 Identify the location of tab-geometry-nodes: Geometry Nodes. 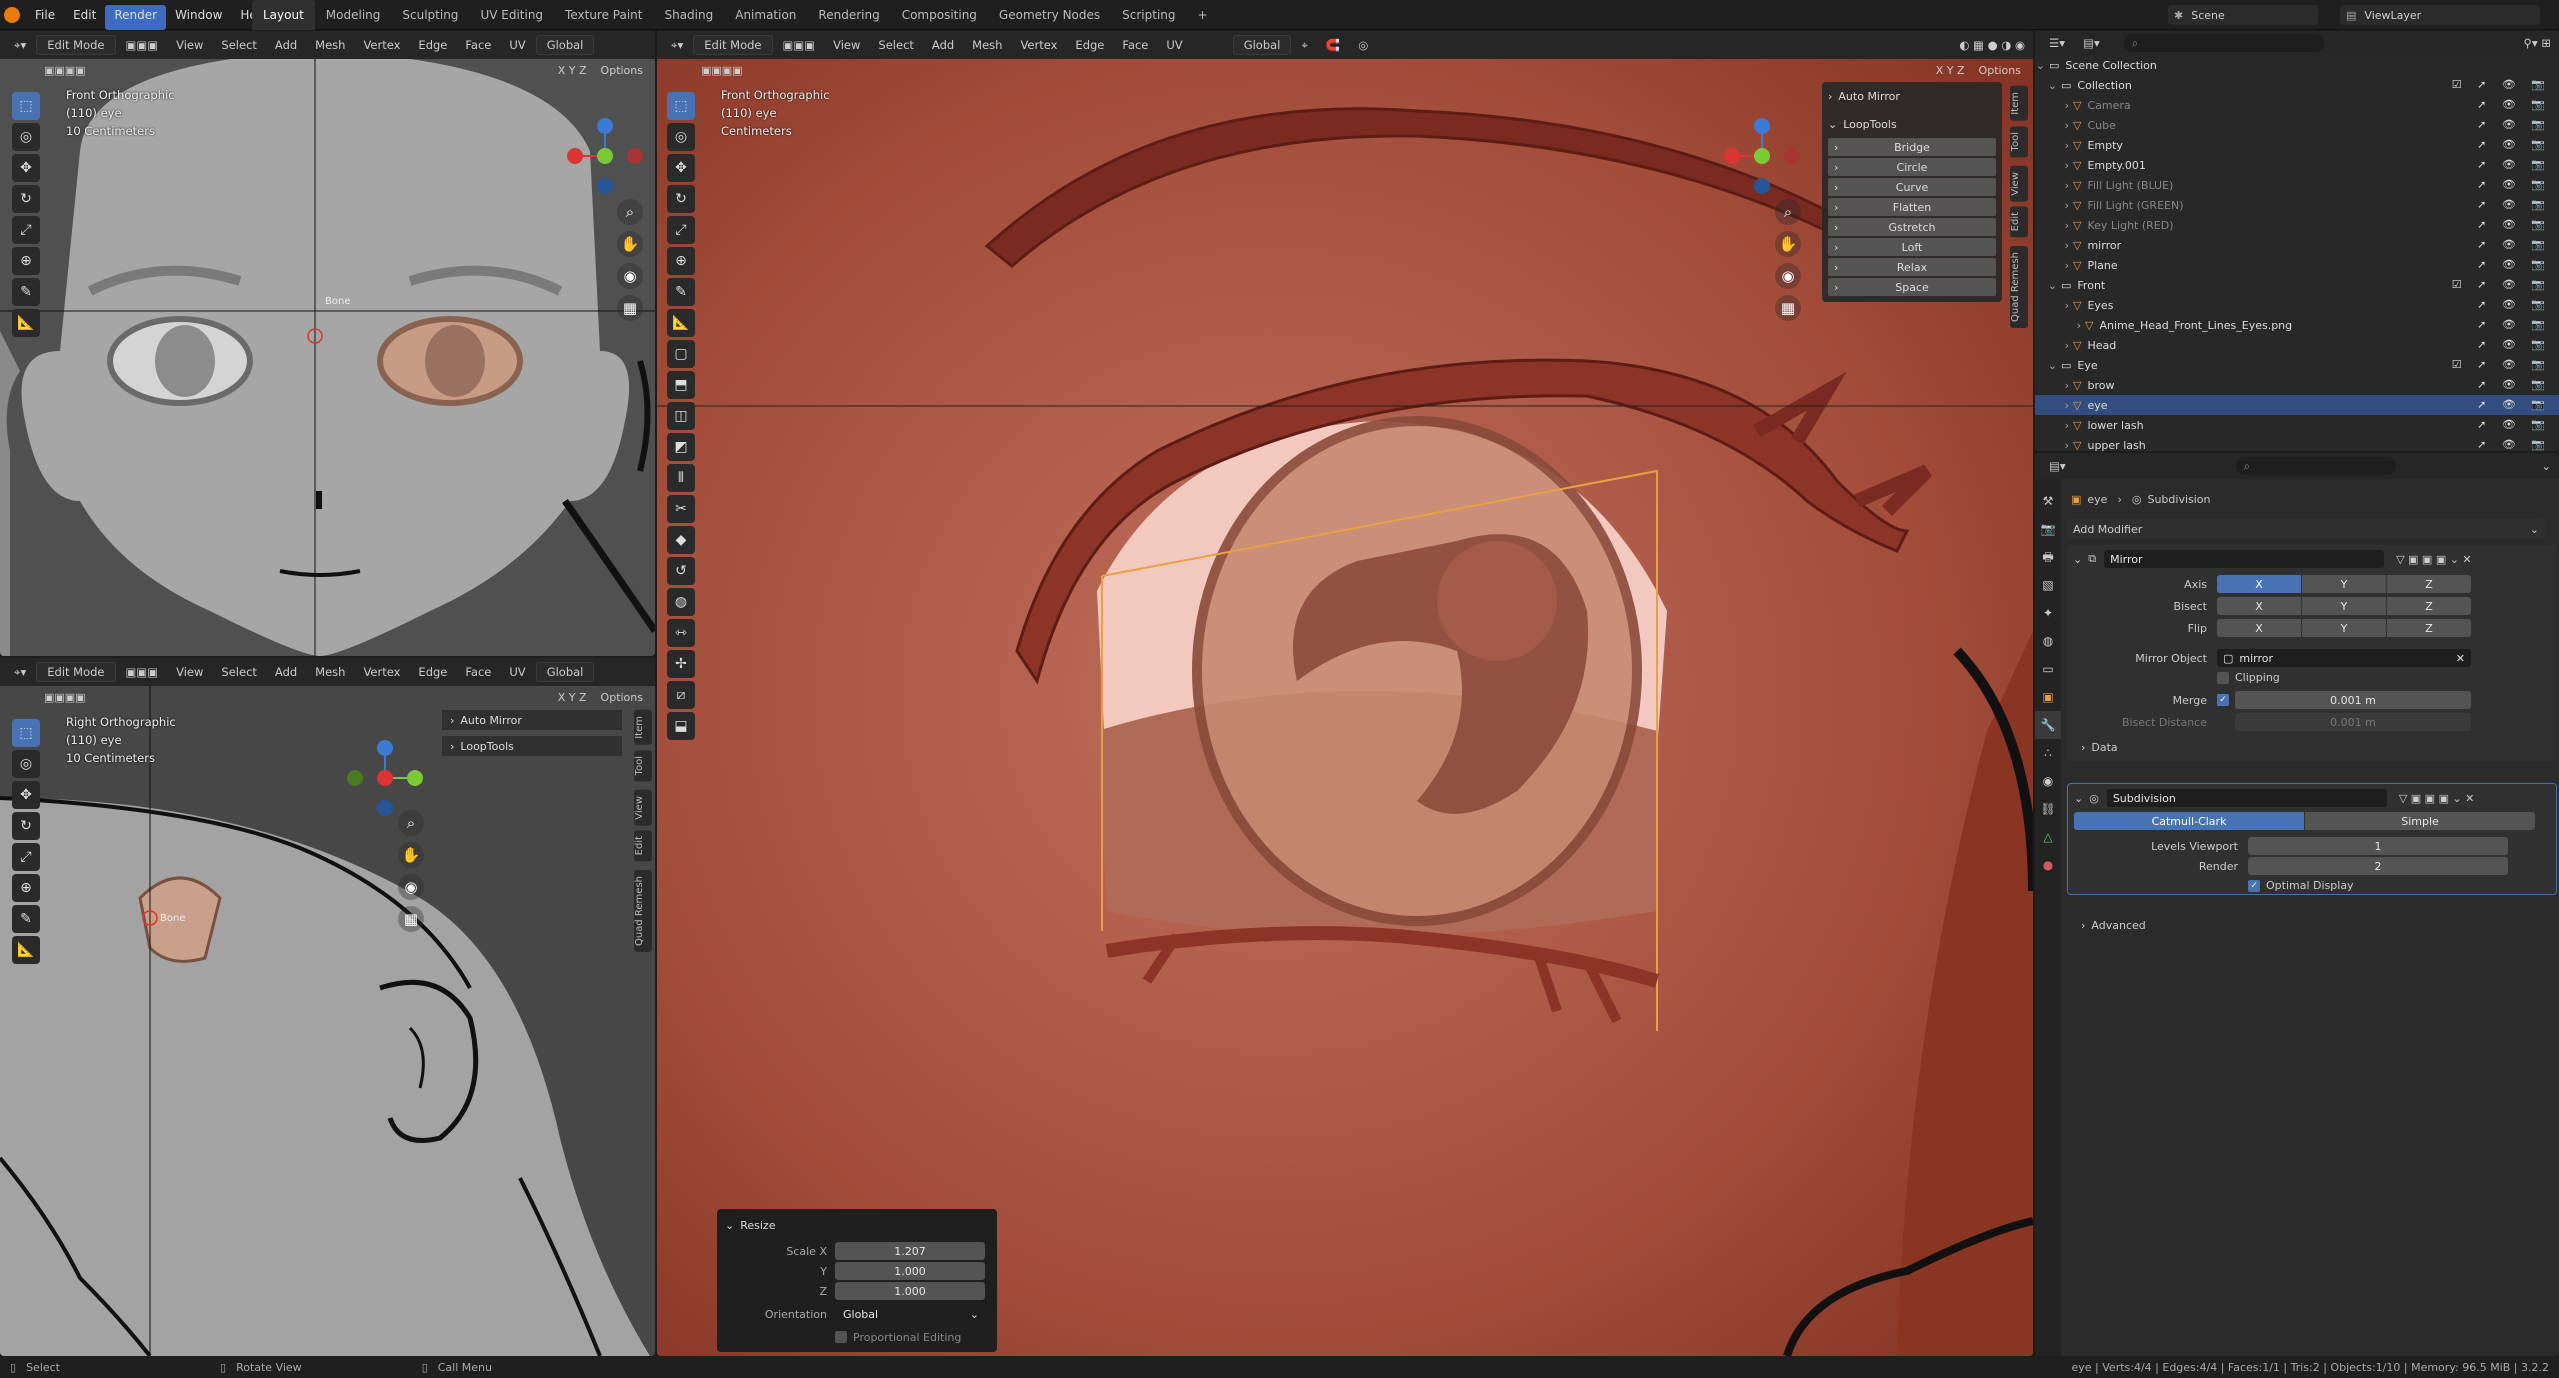
(1049, 15).